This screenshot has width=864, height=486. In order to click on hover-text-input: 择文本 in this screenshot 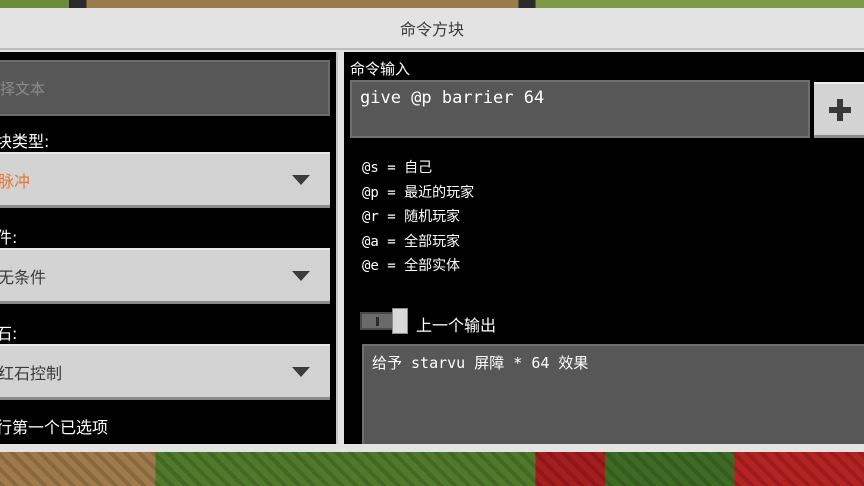, I will do `click(165, 88)`.